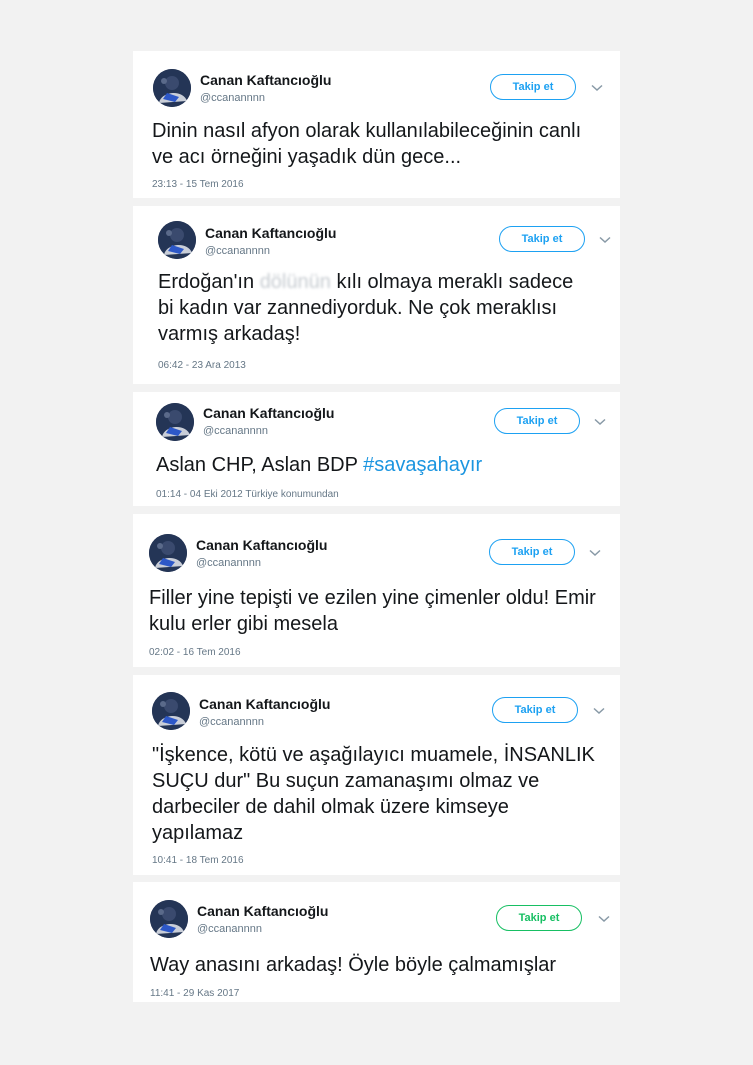 The width and height of the screenshot is (753, 1065). I want to click on tweet-timestamp: 10:41 - 18 Tem 2016, so click(198, 860).